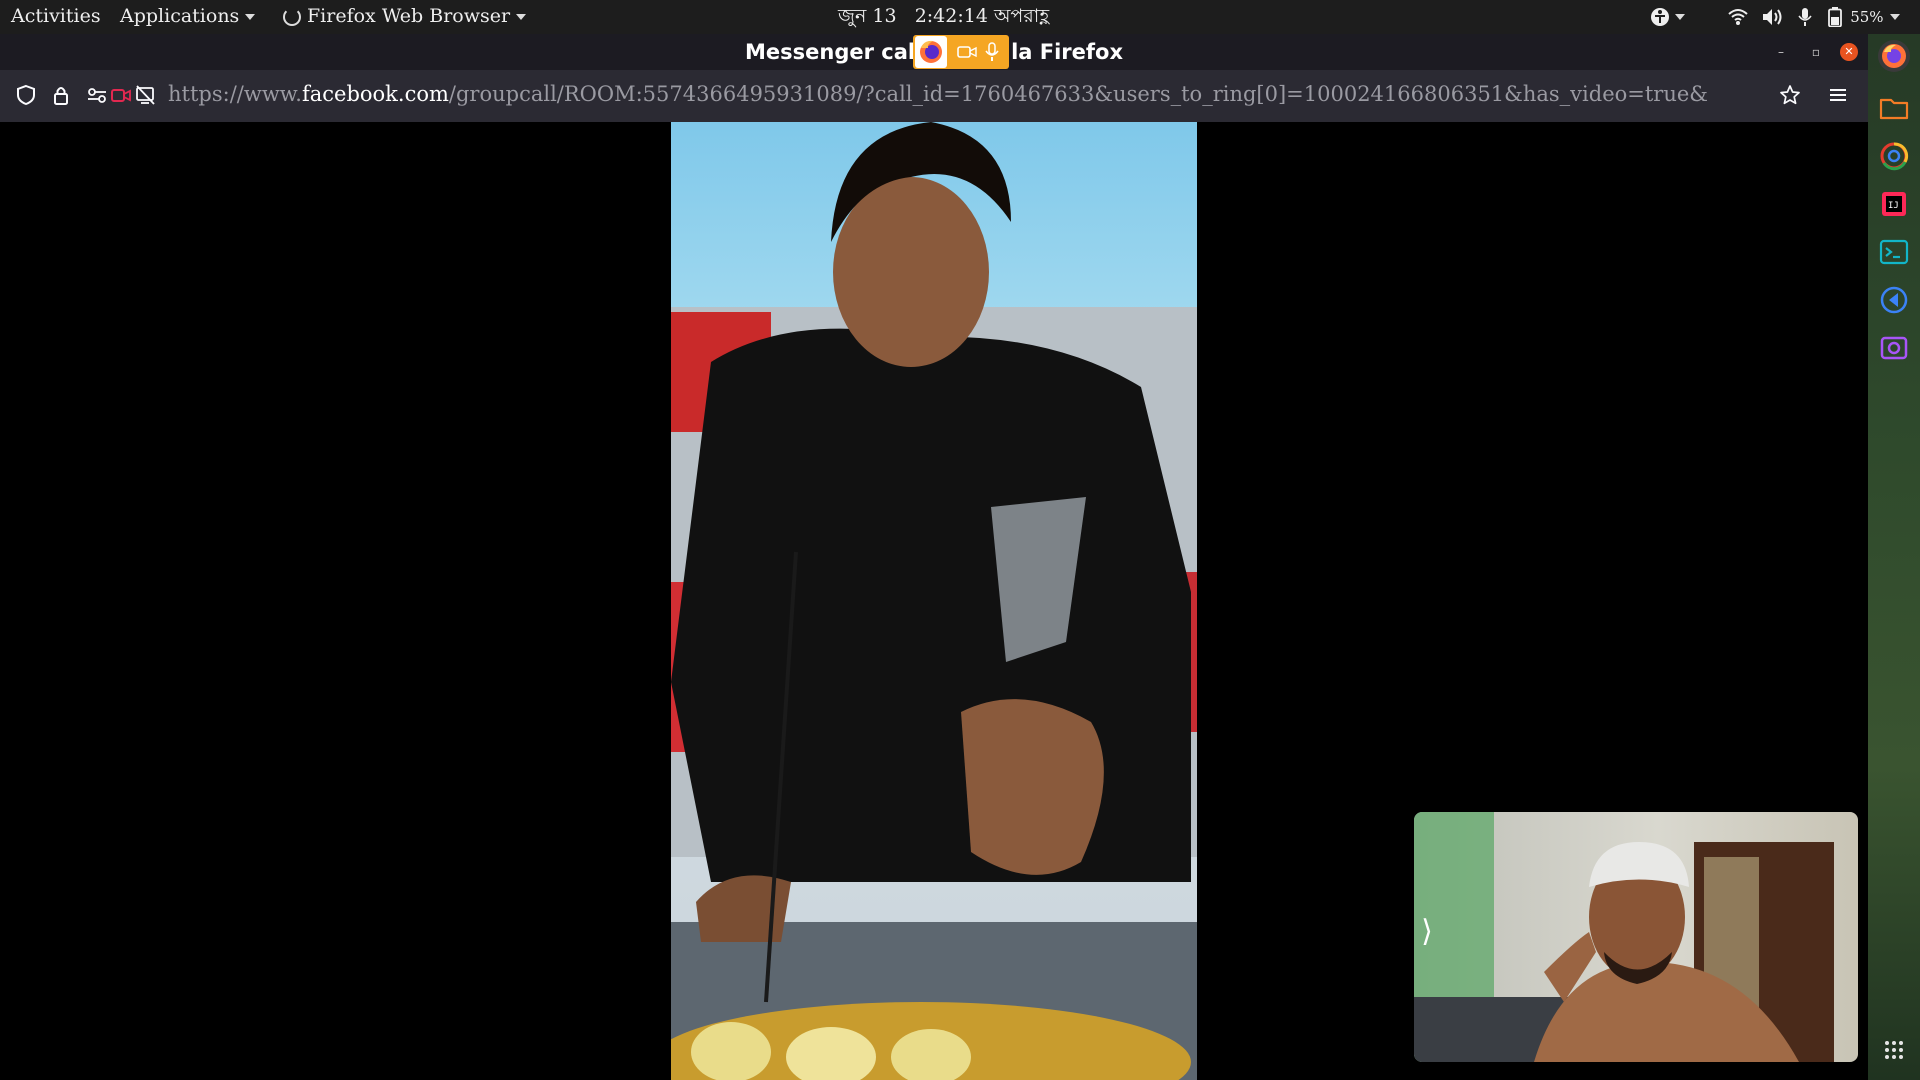 This screenshot has width=1920, height=1080. What do you see at coordinates (97, 95) in the screenshot?
I see `permissions-icon` at bounding box center [97, 95].